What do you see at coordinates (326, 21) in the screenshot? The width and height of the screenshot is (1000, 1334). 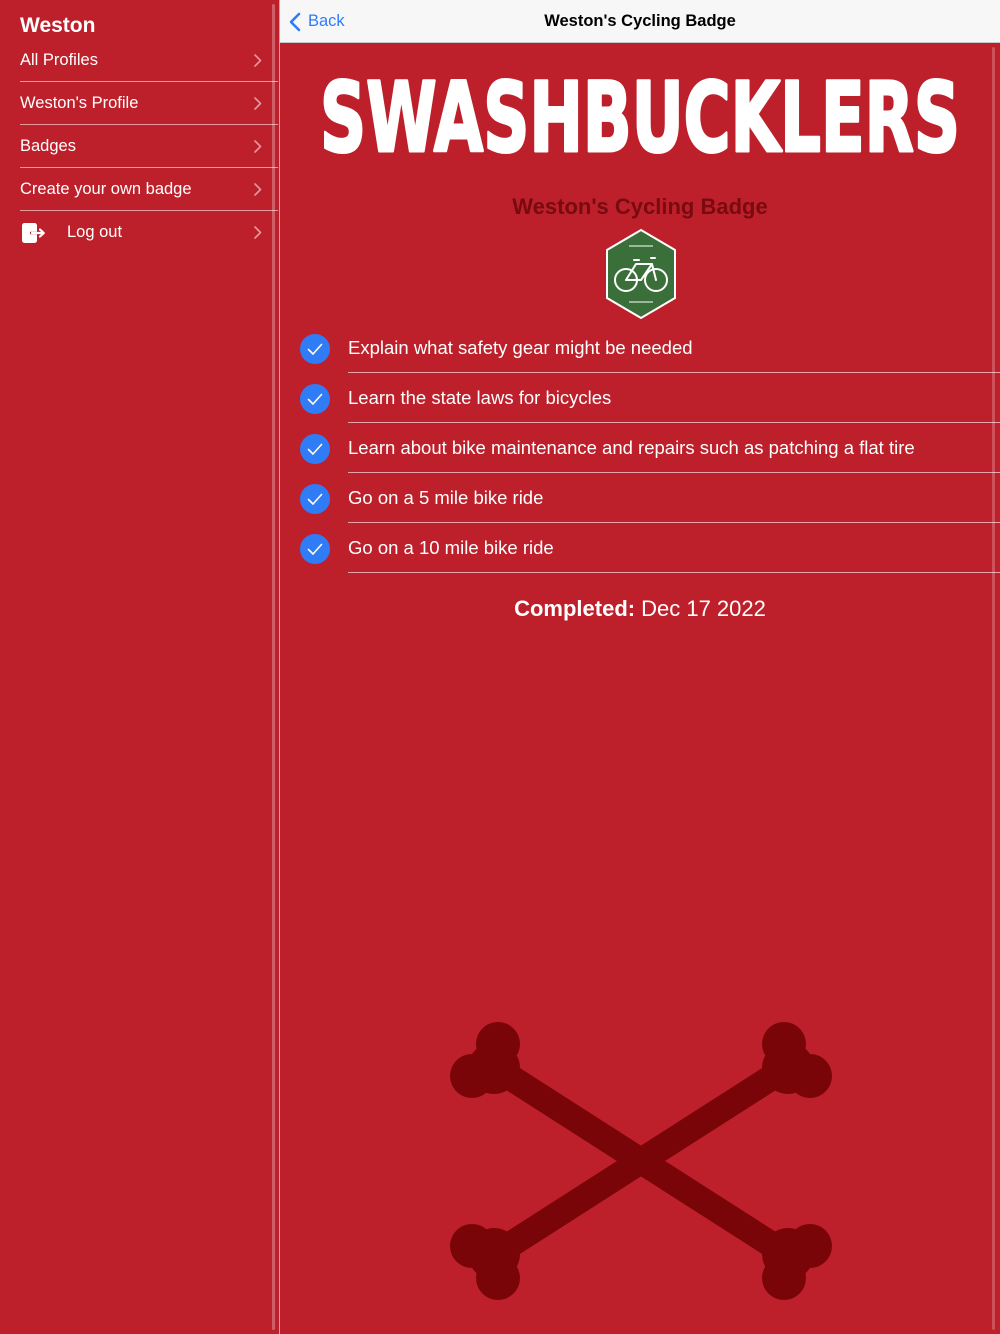 I see `back-button-label: Back` at bounding box center [326, 21].